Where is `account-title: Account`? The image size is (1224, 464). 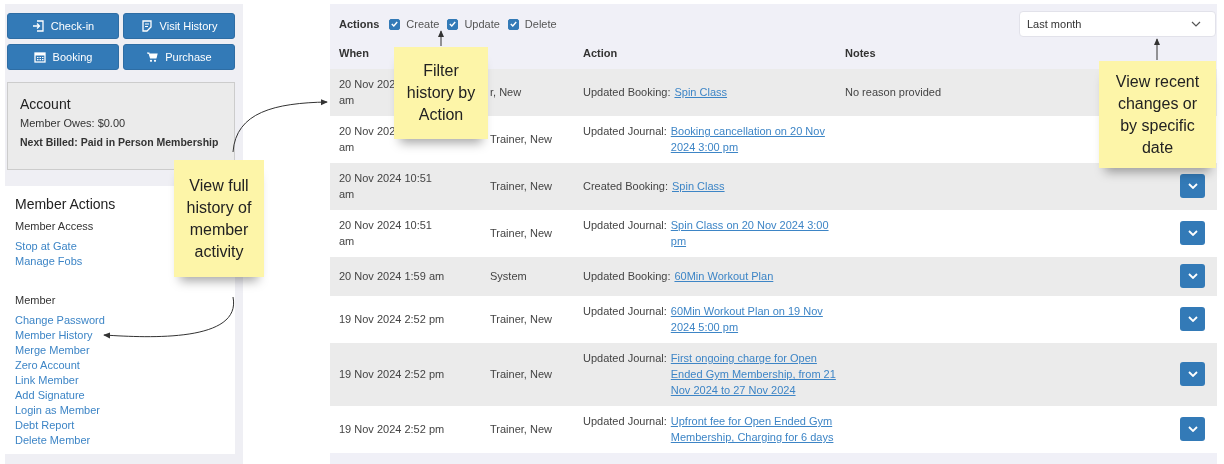
account-title: Account is located at coordinates (45, 104).